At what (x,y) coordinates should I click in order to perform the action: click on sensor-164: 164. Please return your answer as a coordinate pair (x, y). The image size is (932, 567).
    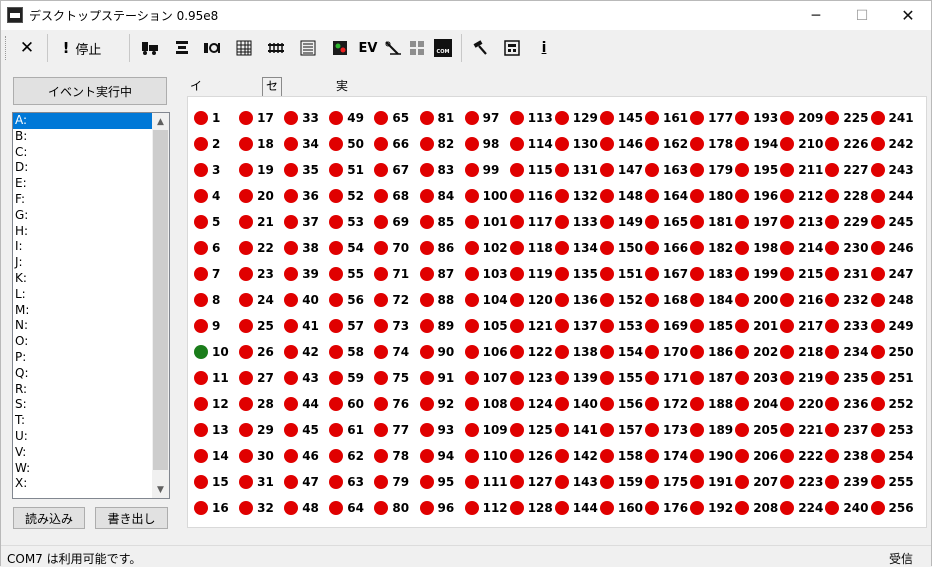
    Looking at the image, I should click on (666, 196).